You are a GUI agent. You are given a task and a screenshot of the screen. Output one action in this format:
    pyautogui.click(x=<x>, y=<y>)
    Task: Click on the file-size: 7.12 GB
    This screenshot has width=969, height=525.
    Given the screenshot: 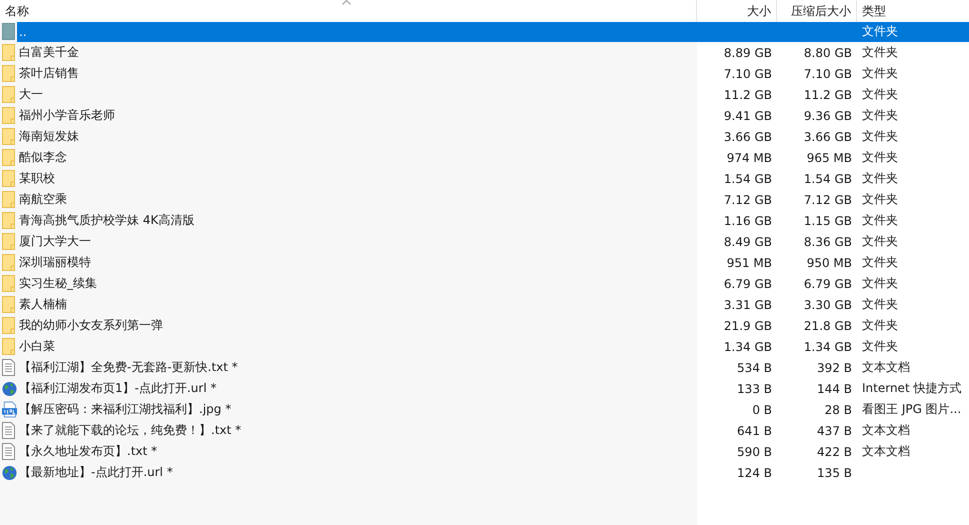 What is the action you would take?
    pyautogui.click(x=748, y=199)
    